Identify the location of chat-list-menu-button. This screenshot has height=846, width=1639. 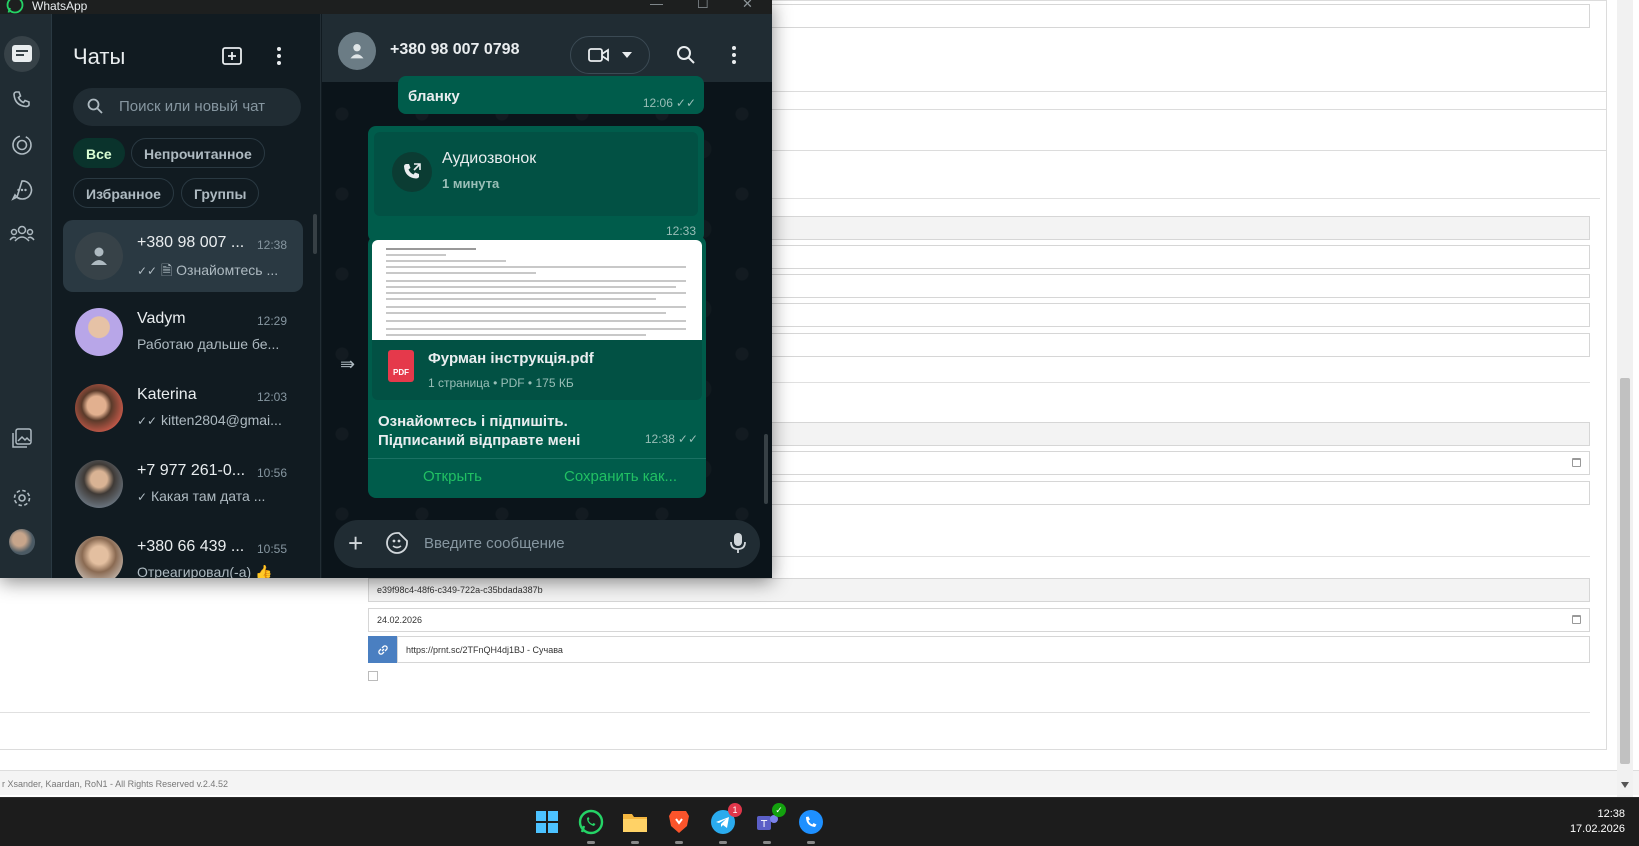
(279, 56).